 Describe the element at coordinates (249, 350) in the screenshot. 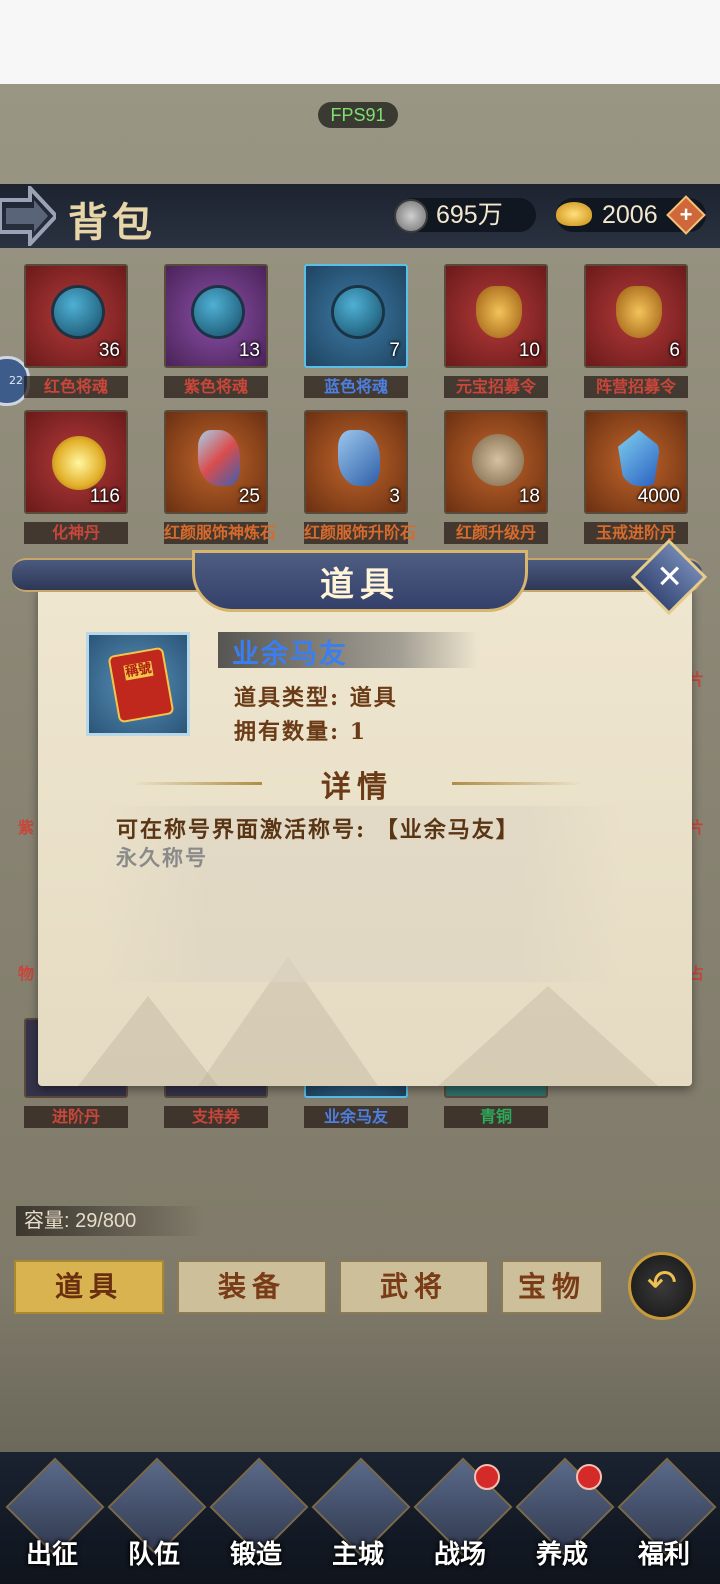

I see `item-count: 13` at that location.